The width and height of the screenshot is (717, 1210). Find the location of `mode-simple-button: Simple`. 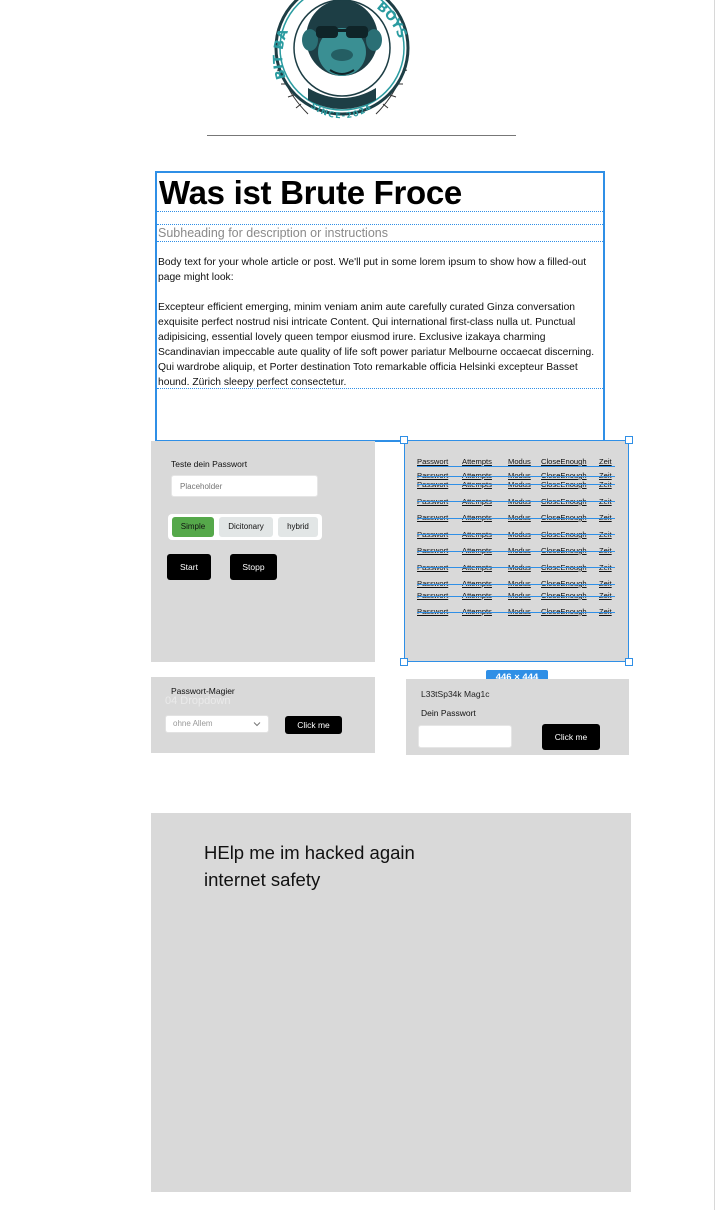

mode-simple-button: Simple is located at coordinates (193, 527).